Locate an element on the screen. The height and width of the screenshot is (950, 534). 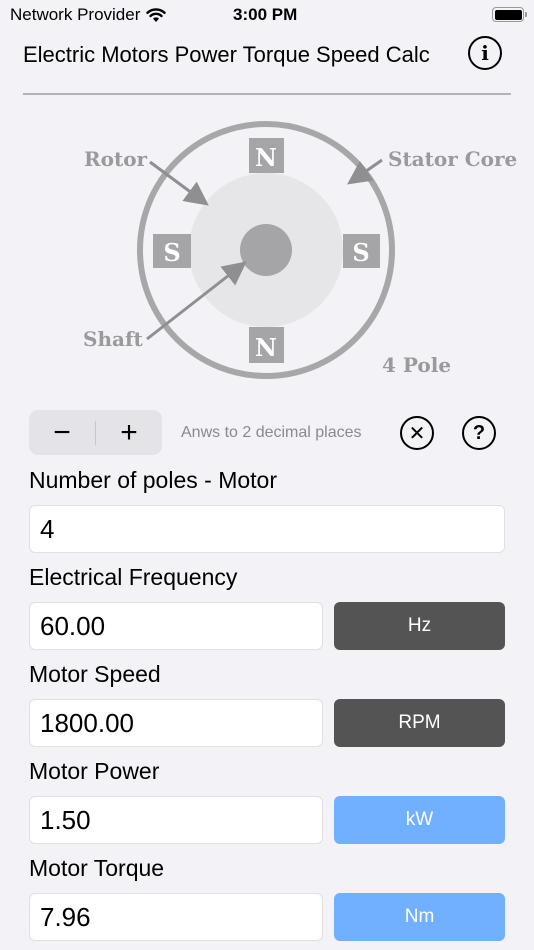
stepper-increment-button: + is located at coordinates (129, 432).